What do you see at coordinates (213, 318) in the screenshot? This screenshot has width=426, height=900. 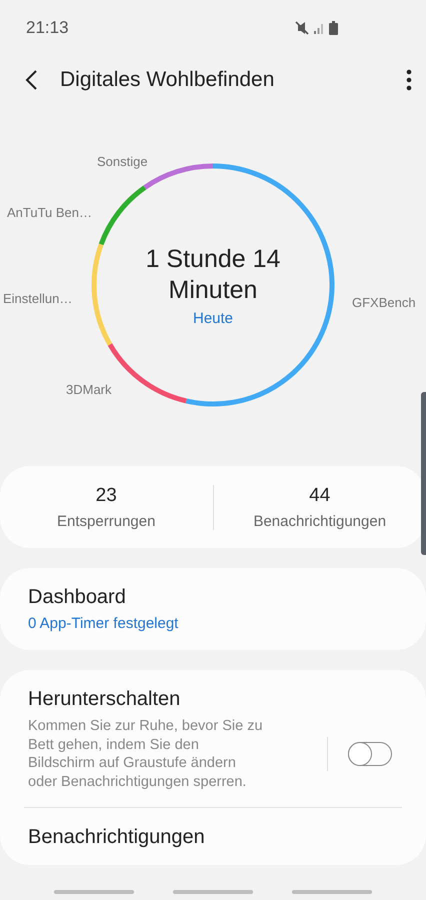 I see `period-label: Heute` at bounding box center [213, 318].